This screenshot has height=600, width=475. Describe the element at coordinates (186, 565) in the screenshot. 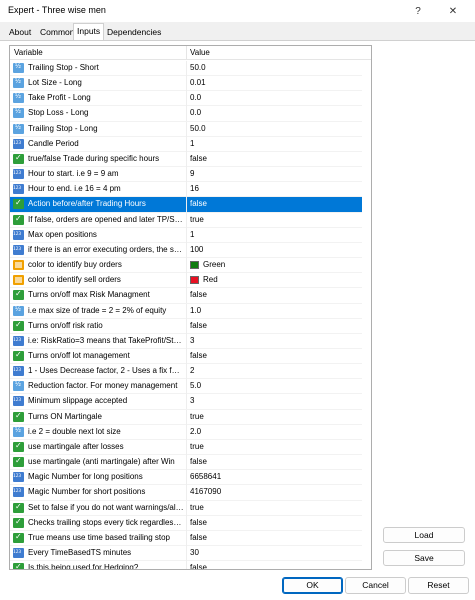

I see `table-row: Is this being used for Hedging? false` at that location.